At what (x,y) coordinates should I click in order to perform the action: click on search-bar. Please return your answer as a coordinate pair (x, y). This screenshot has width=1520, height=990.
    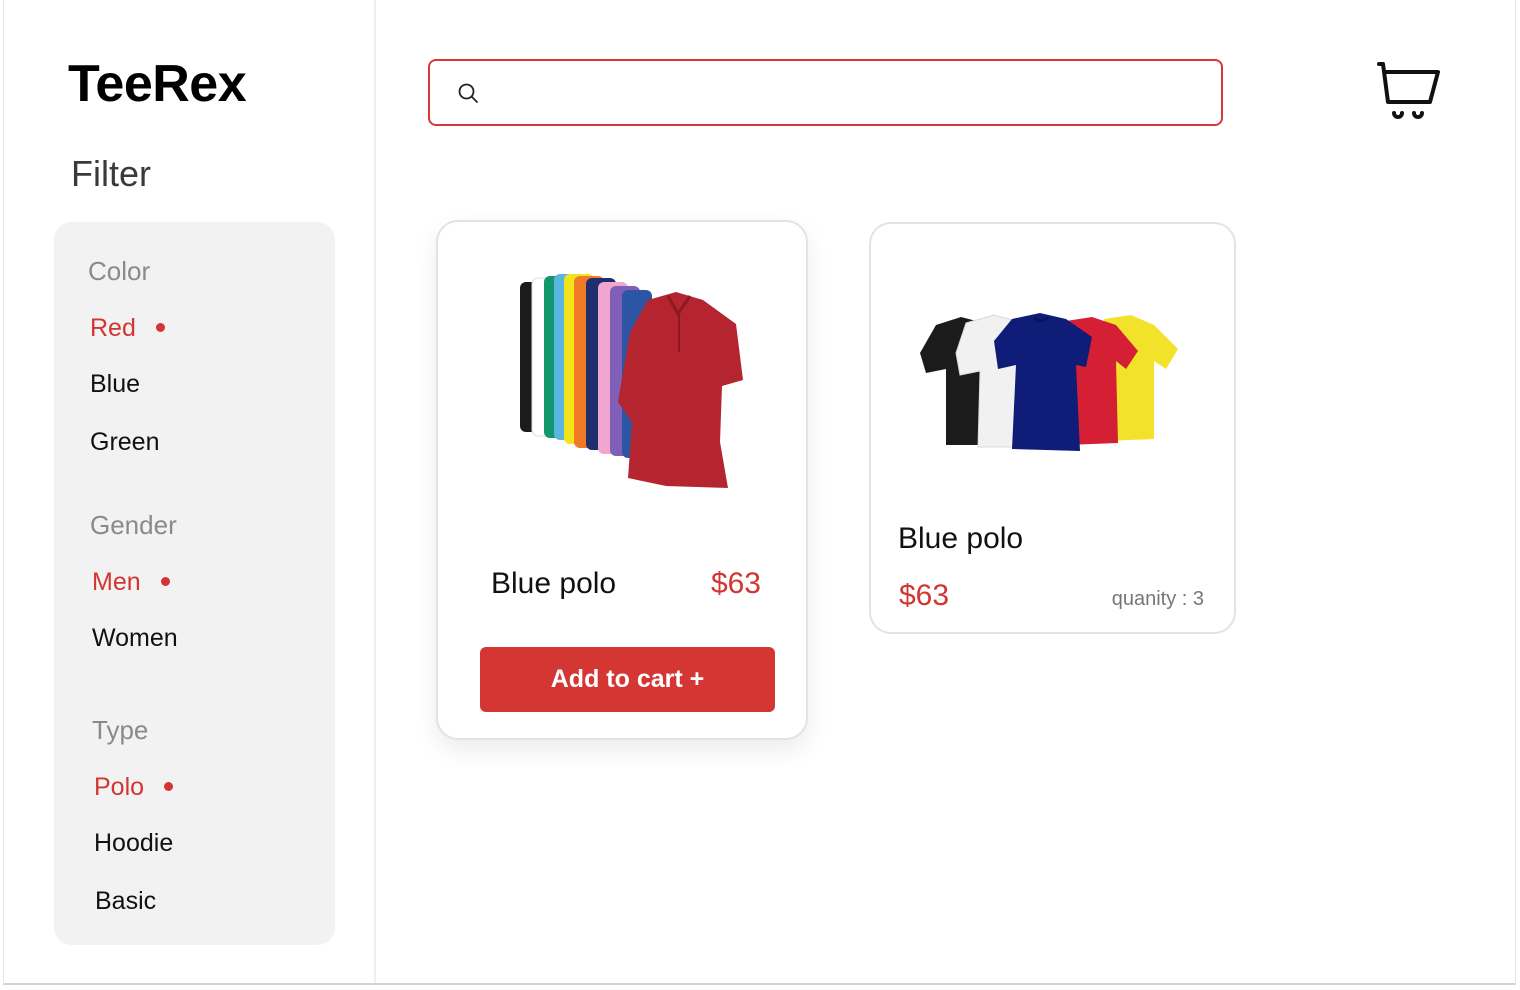
    Looking at the image, I should click on (825, 92).